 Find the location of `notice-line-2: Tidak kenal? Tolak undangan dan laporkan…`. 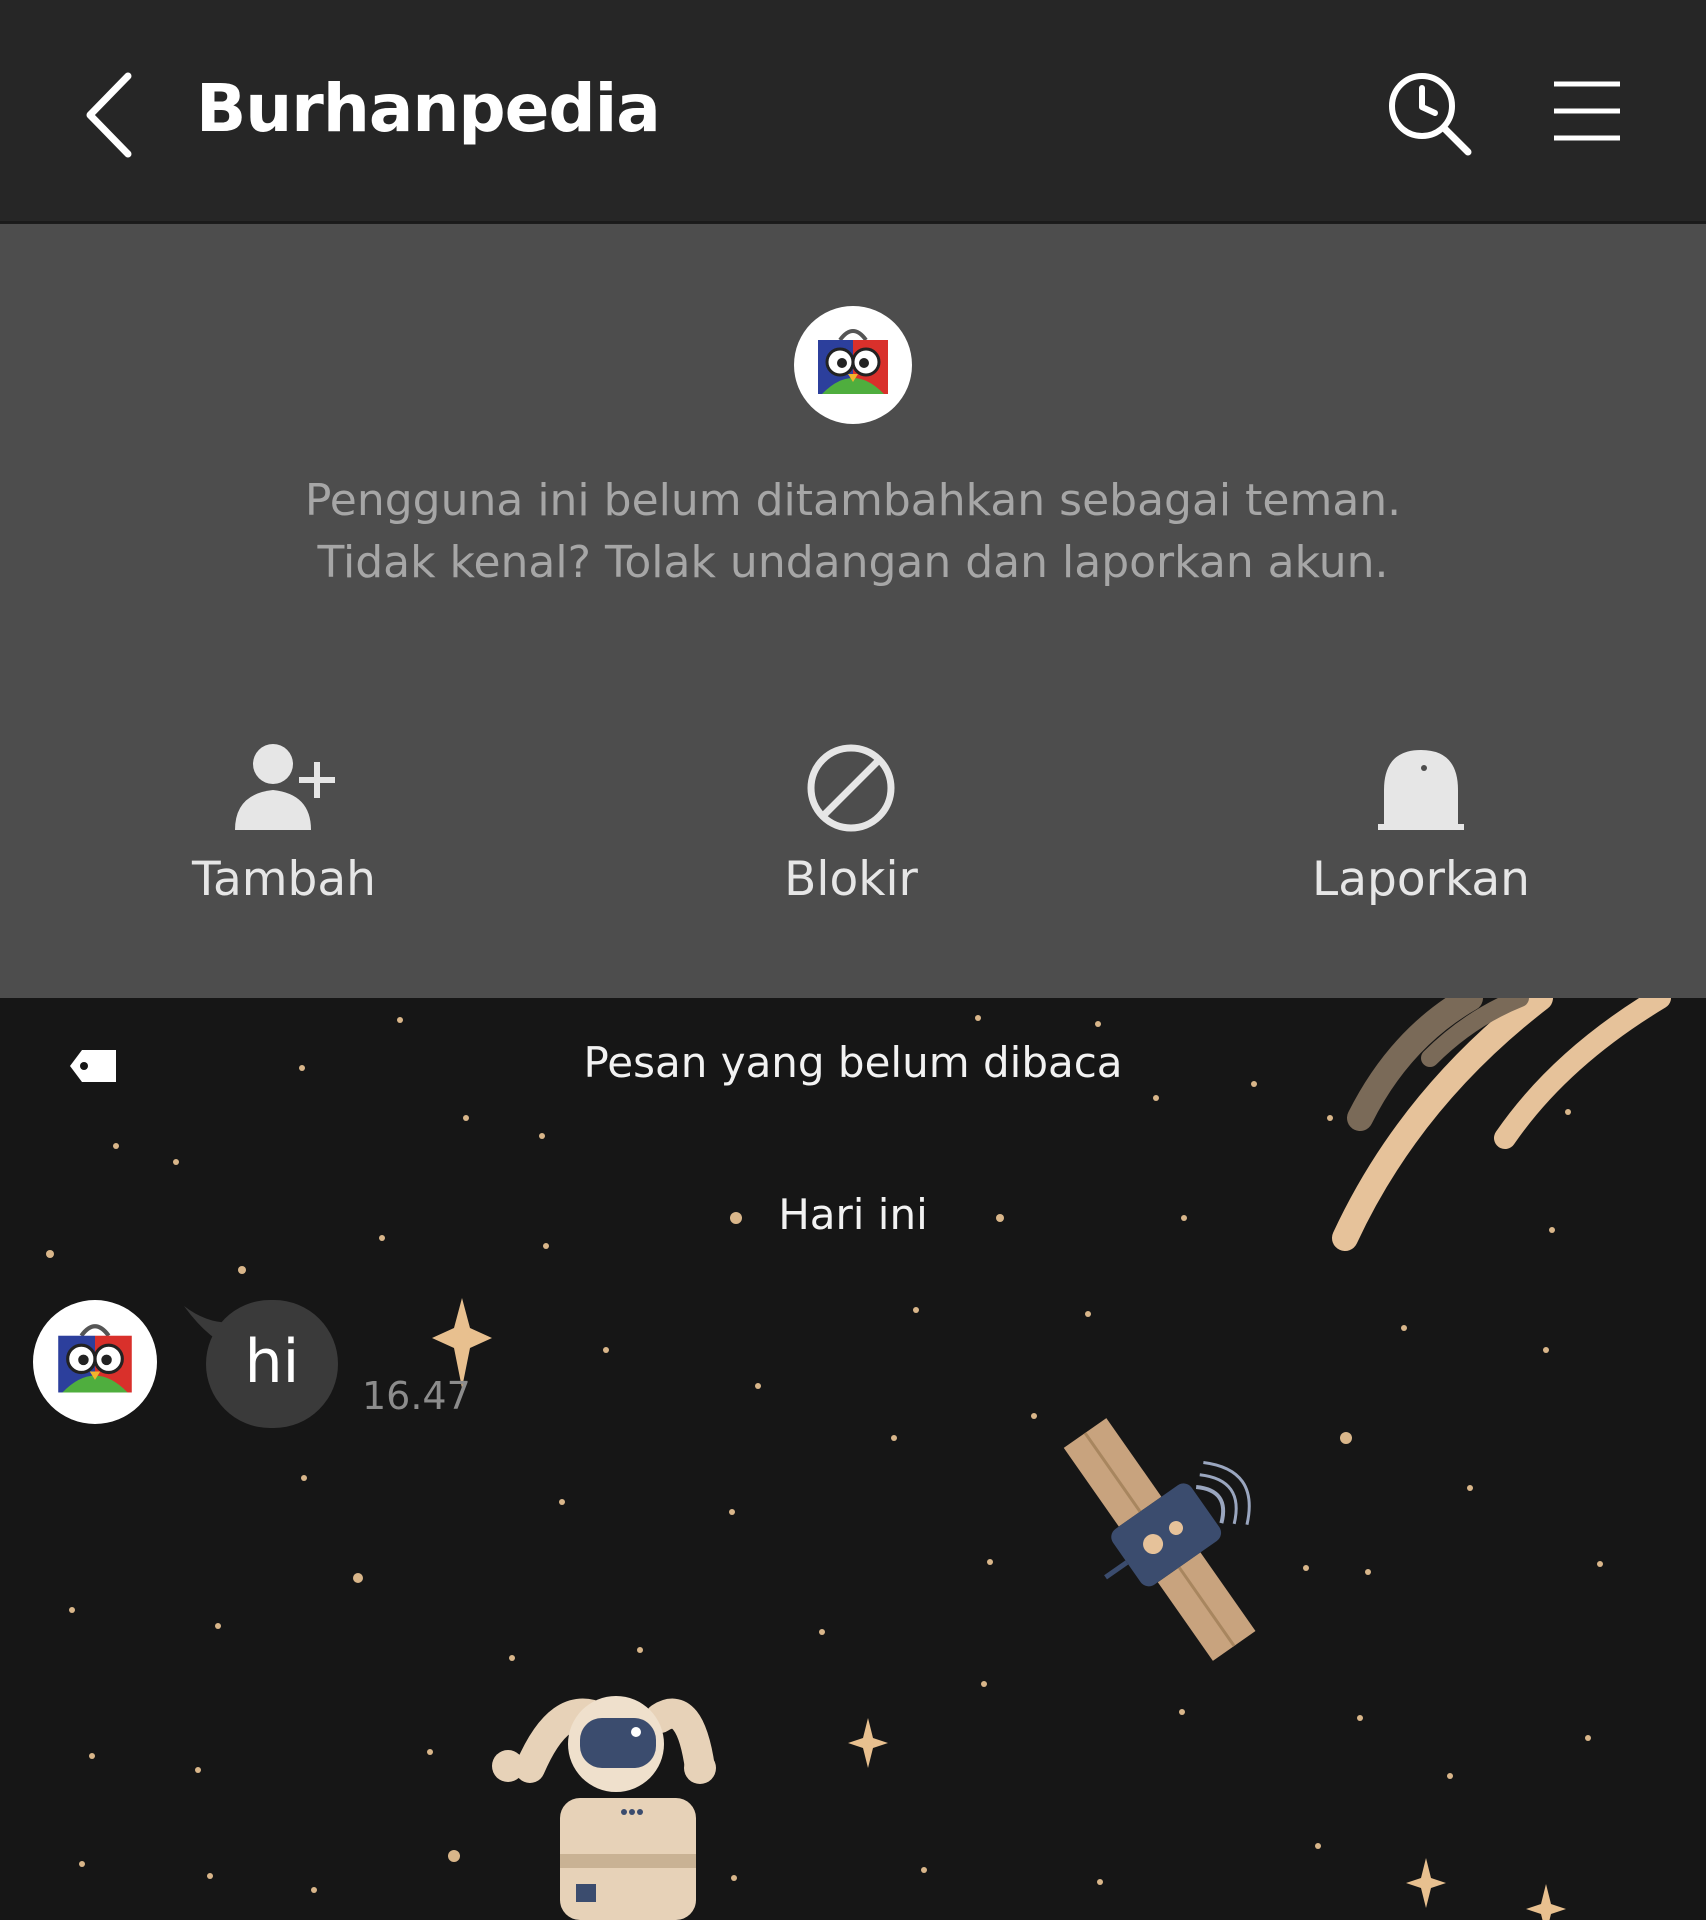

notice-line-2: Tidak kenal? Tolak undangan dan laporkan… is located at coordinates (853, 562).